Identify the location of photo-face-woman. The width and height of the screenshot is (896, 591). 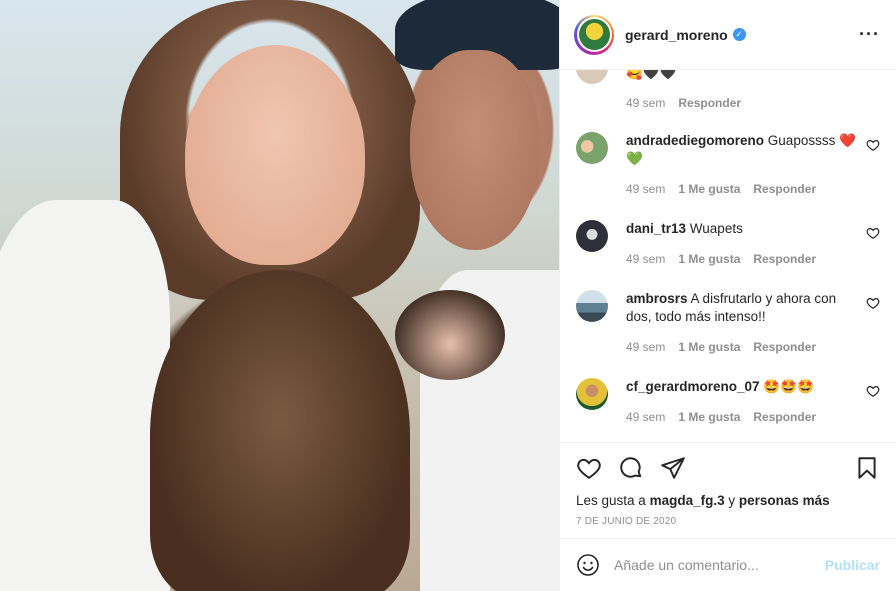
(275, 155).